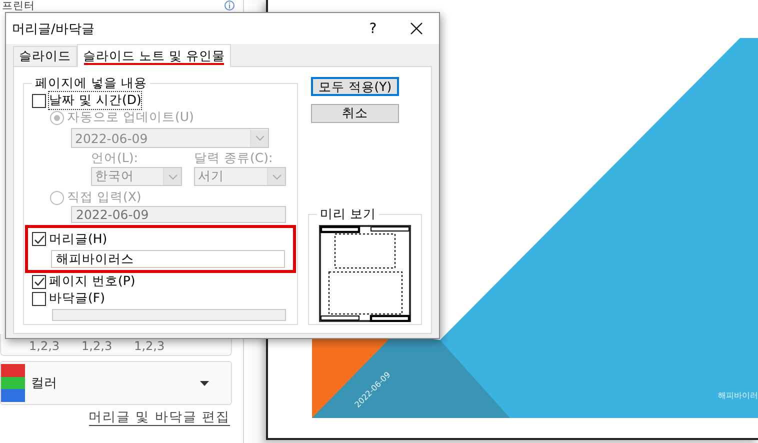 This screenshot has height=443, width=758. Describe the element at coordinates (159, 418) in the screenshot. I see `edit-link: 머리글 및 바닥글 편집` at that location.